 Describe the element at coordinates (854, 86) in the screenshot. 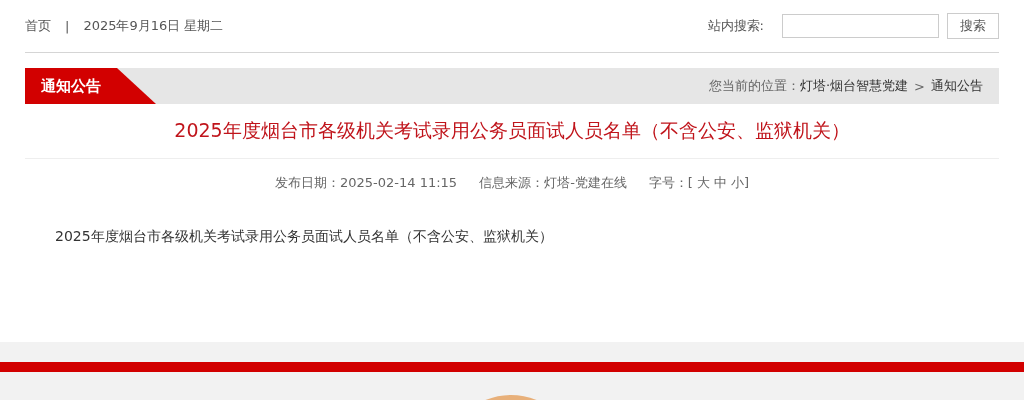

I see `breadcrumb-link: 灯塔·烟台智慧党建` at that location.